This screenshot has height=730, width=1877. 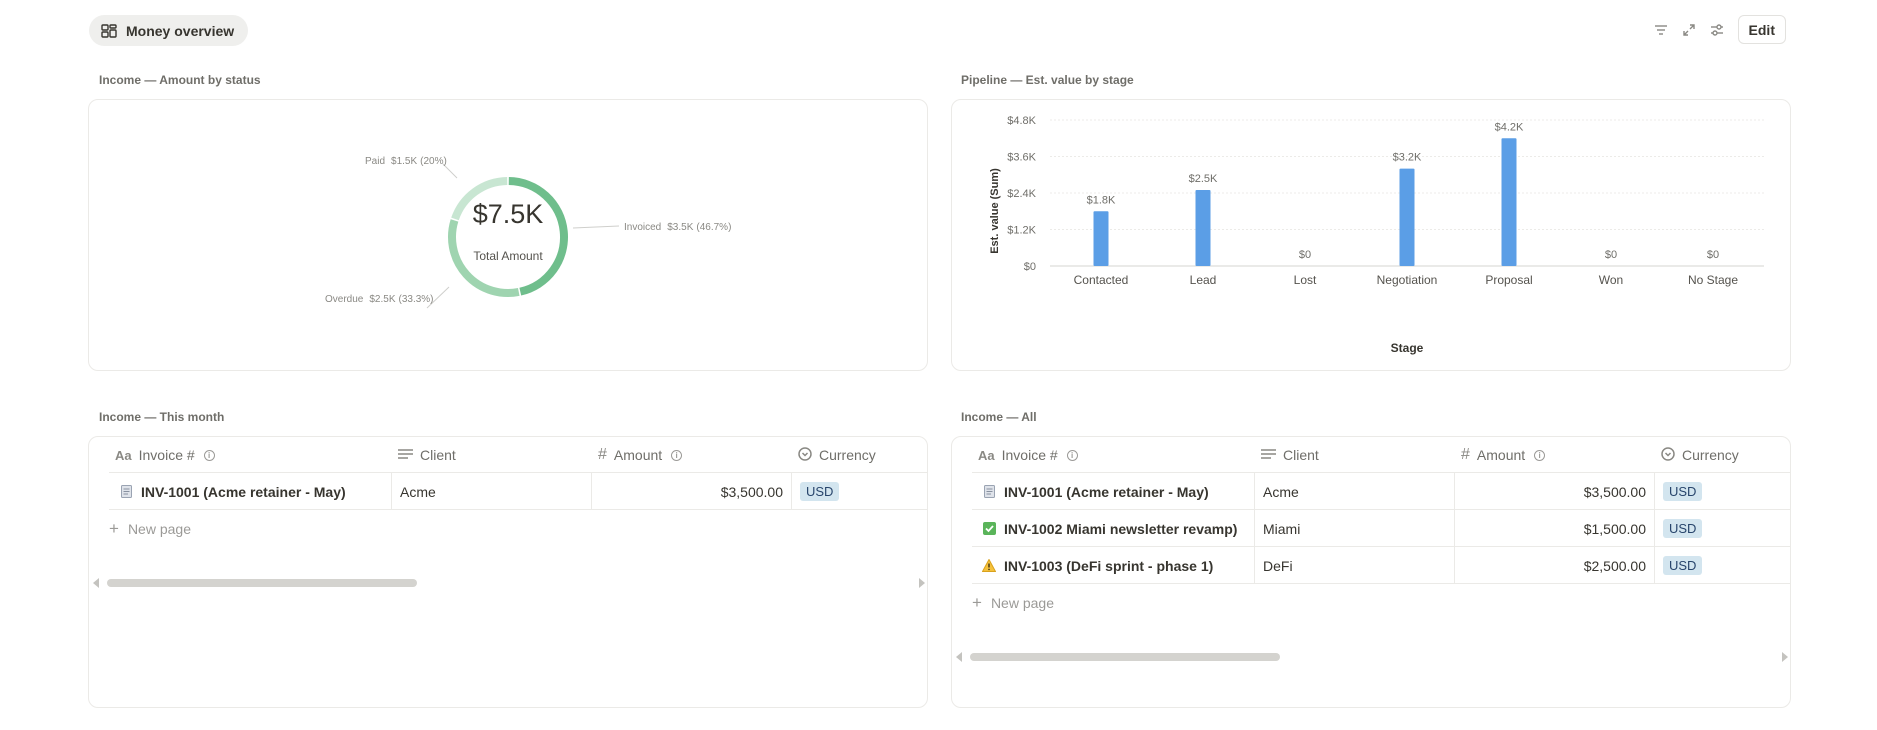 What do you see at coordinates (677, 227) in the screenshot?
I see `slice-label-invoiced: Invoiced $3.5K (46.7%)` at bounding box center [677, 227].